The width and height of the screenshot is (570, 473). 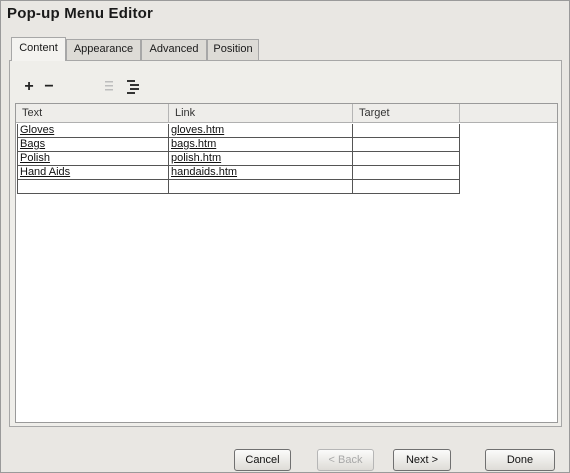 What do you see at coordinates (93, 159) in the screenshot?
I see `cell-text: Polish` at bounding box center [93, 159].